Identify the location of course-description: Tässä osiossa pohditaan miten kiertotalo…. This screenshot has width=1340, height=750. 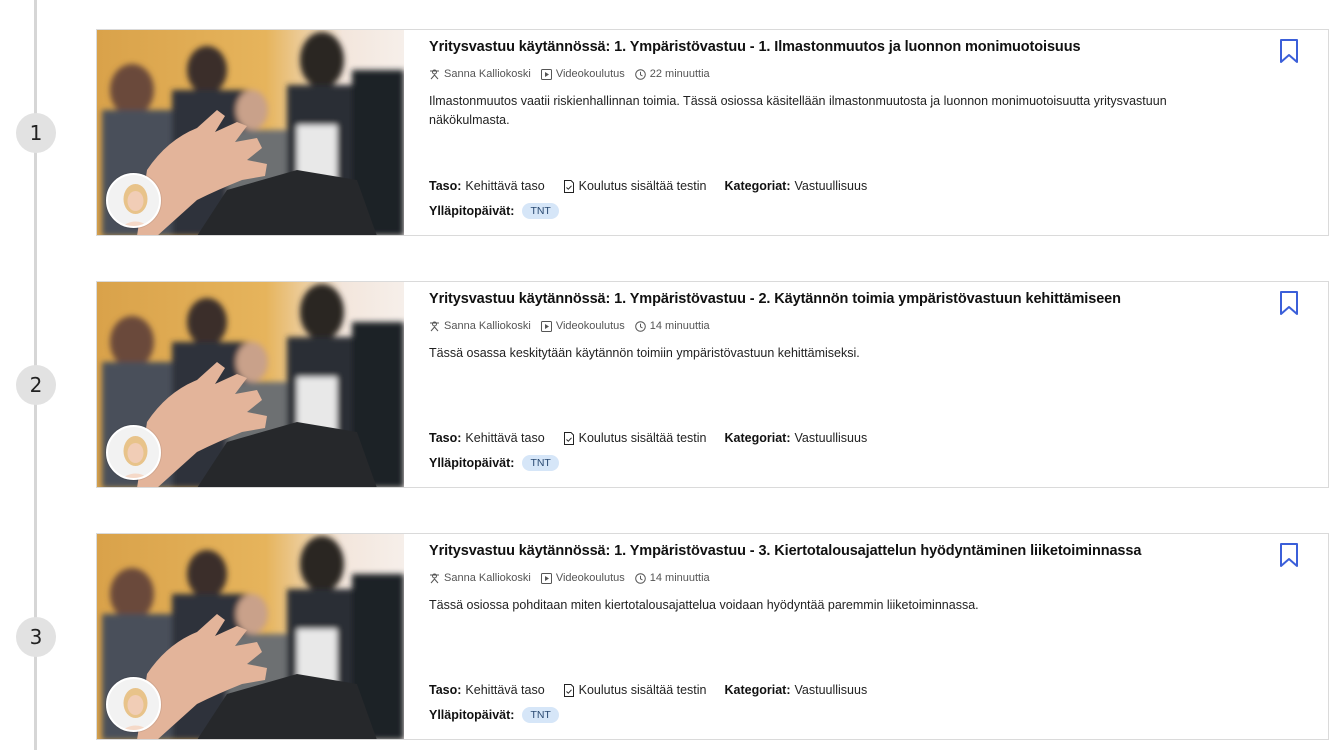
(704, 605).